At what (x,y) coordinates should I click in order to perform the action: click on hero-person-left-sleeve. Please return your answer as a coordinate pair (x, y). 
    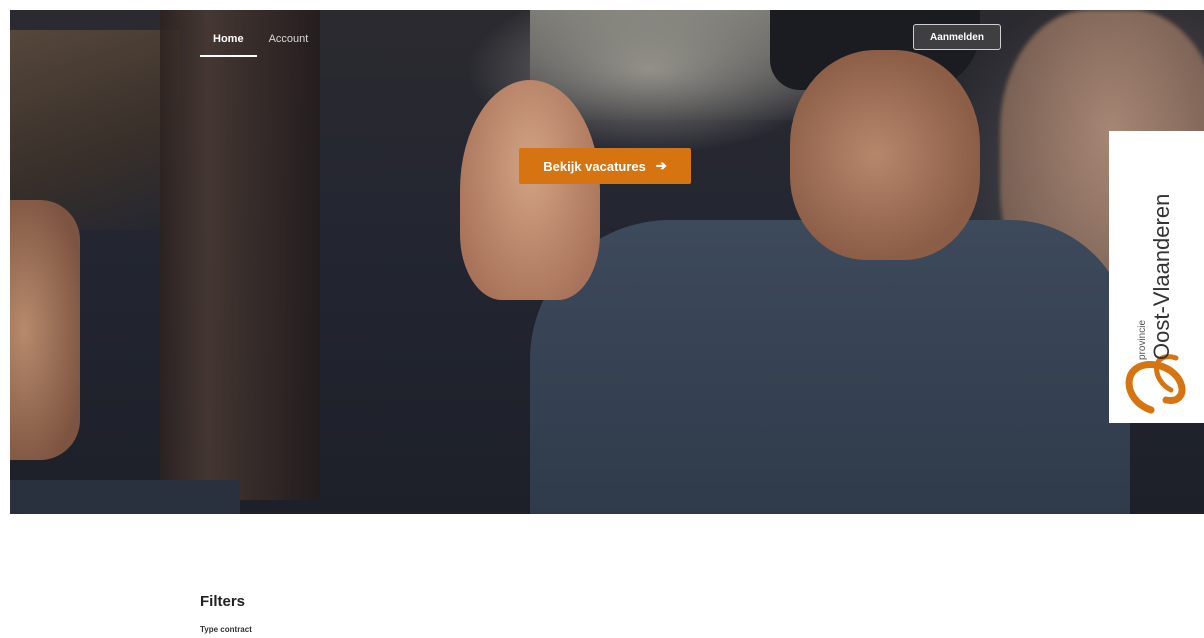
    Looking at the image, I should click on (125, 497).